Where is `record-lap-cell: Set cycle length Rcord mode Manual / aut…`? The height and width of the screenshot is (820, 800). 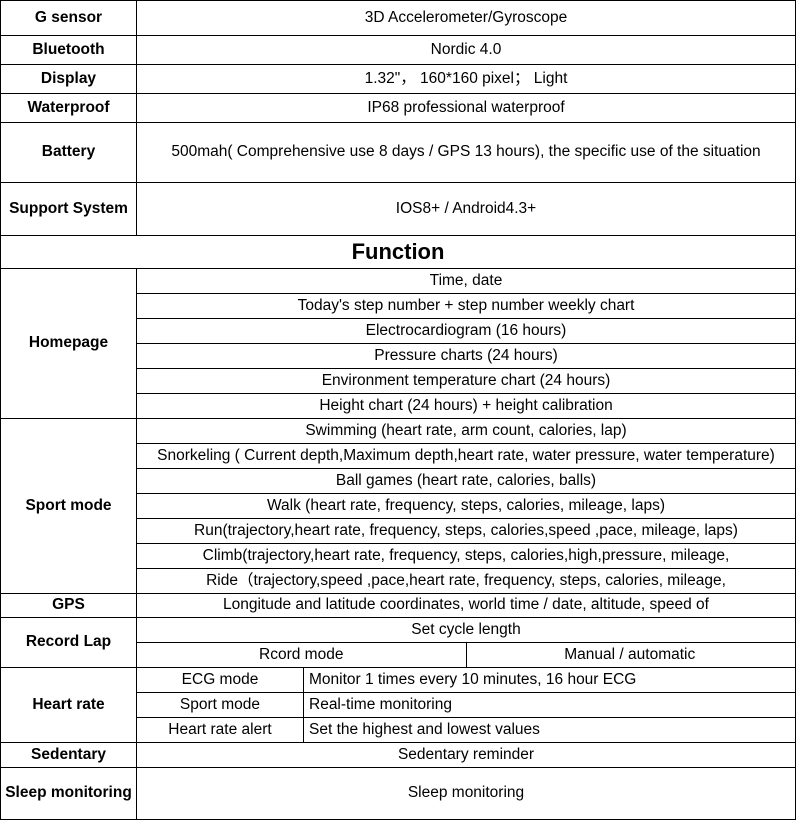 record-lap-cell: Set cycle length Rcord mode Manual / aut… is located at coordinates (466, 642).